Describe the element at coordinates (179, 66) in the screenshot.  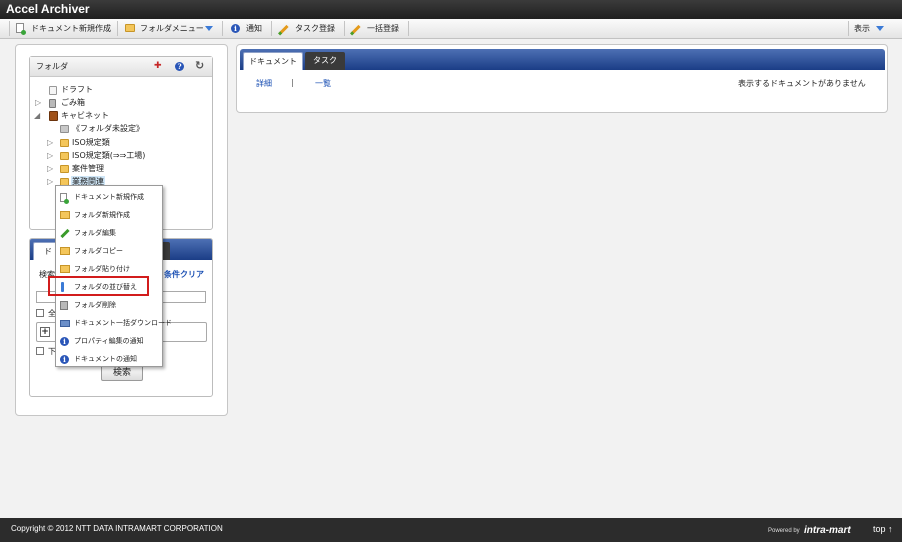
I see `help-icon: ?` at that location.